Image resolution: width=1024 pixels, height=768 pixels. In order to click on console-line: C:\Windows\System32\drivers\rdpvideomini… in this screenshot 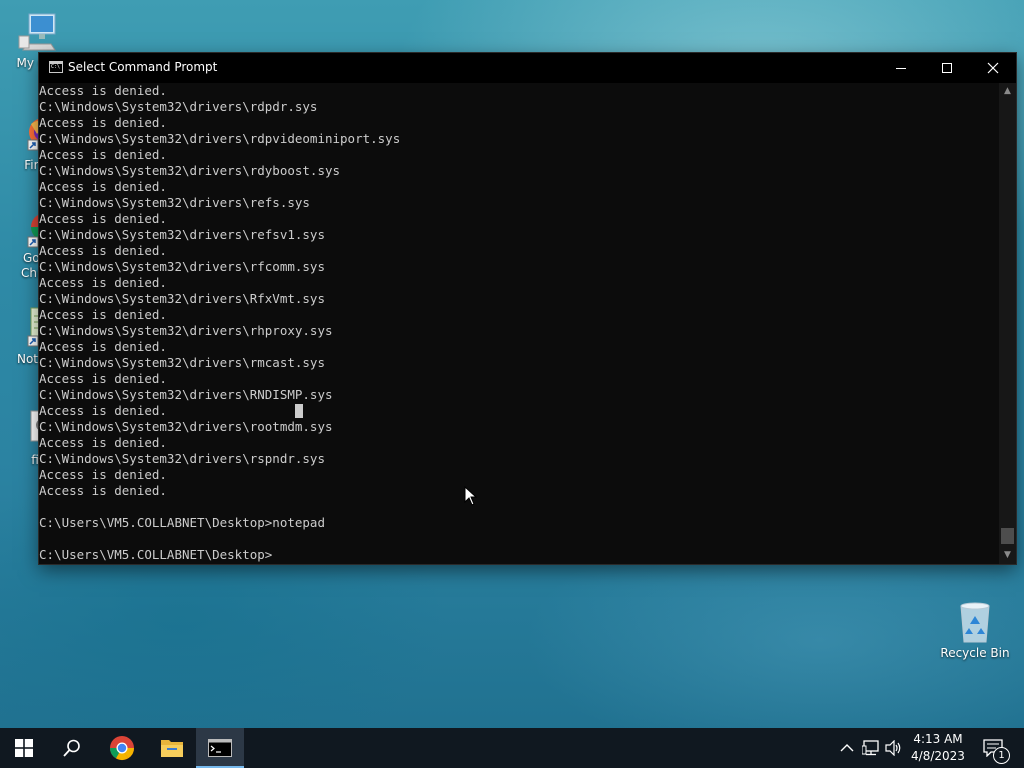, I will do `click(220, 138)`.